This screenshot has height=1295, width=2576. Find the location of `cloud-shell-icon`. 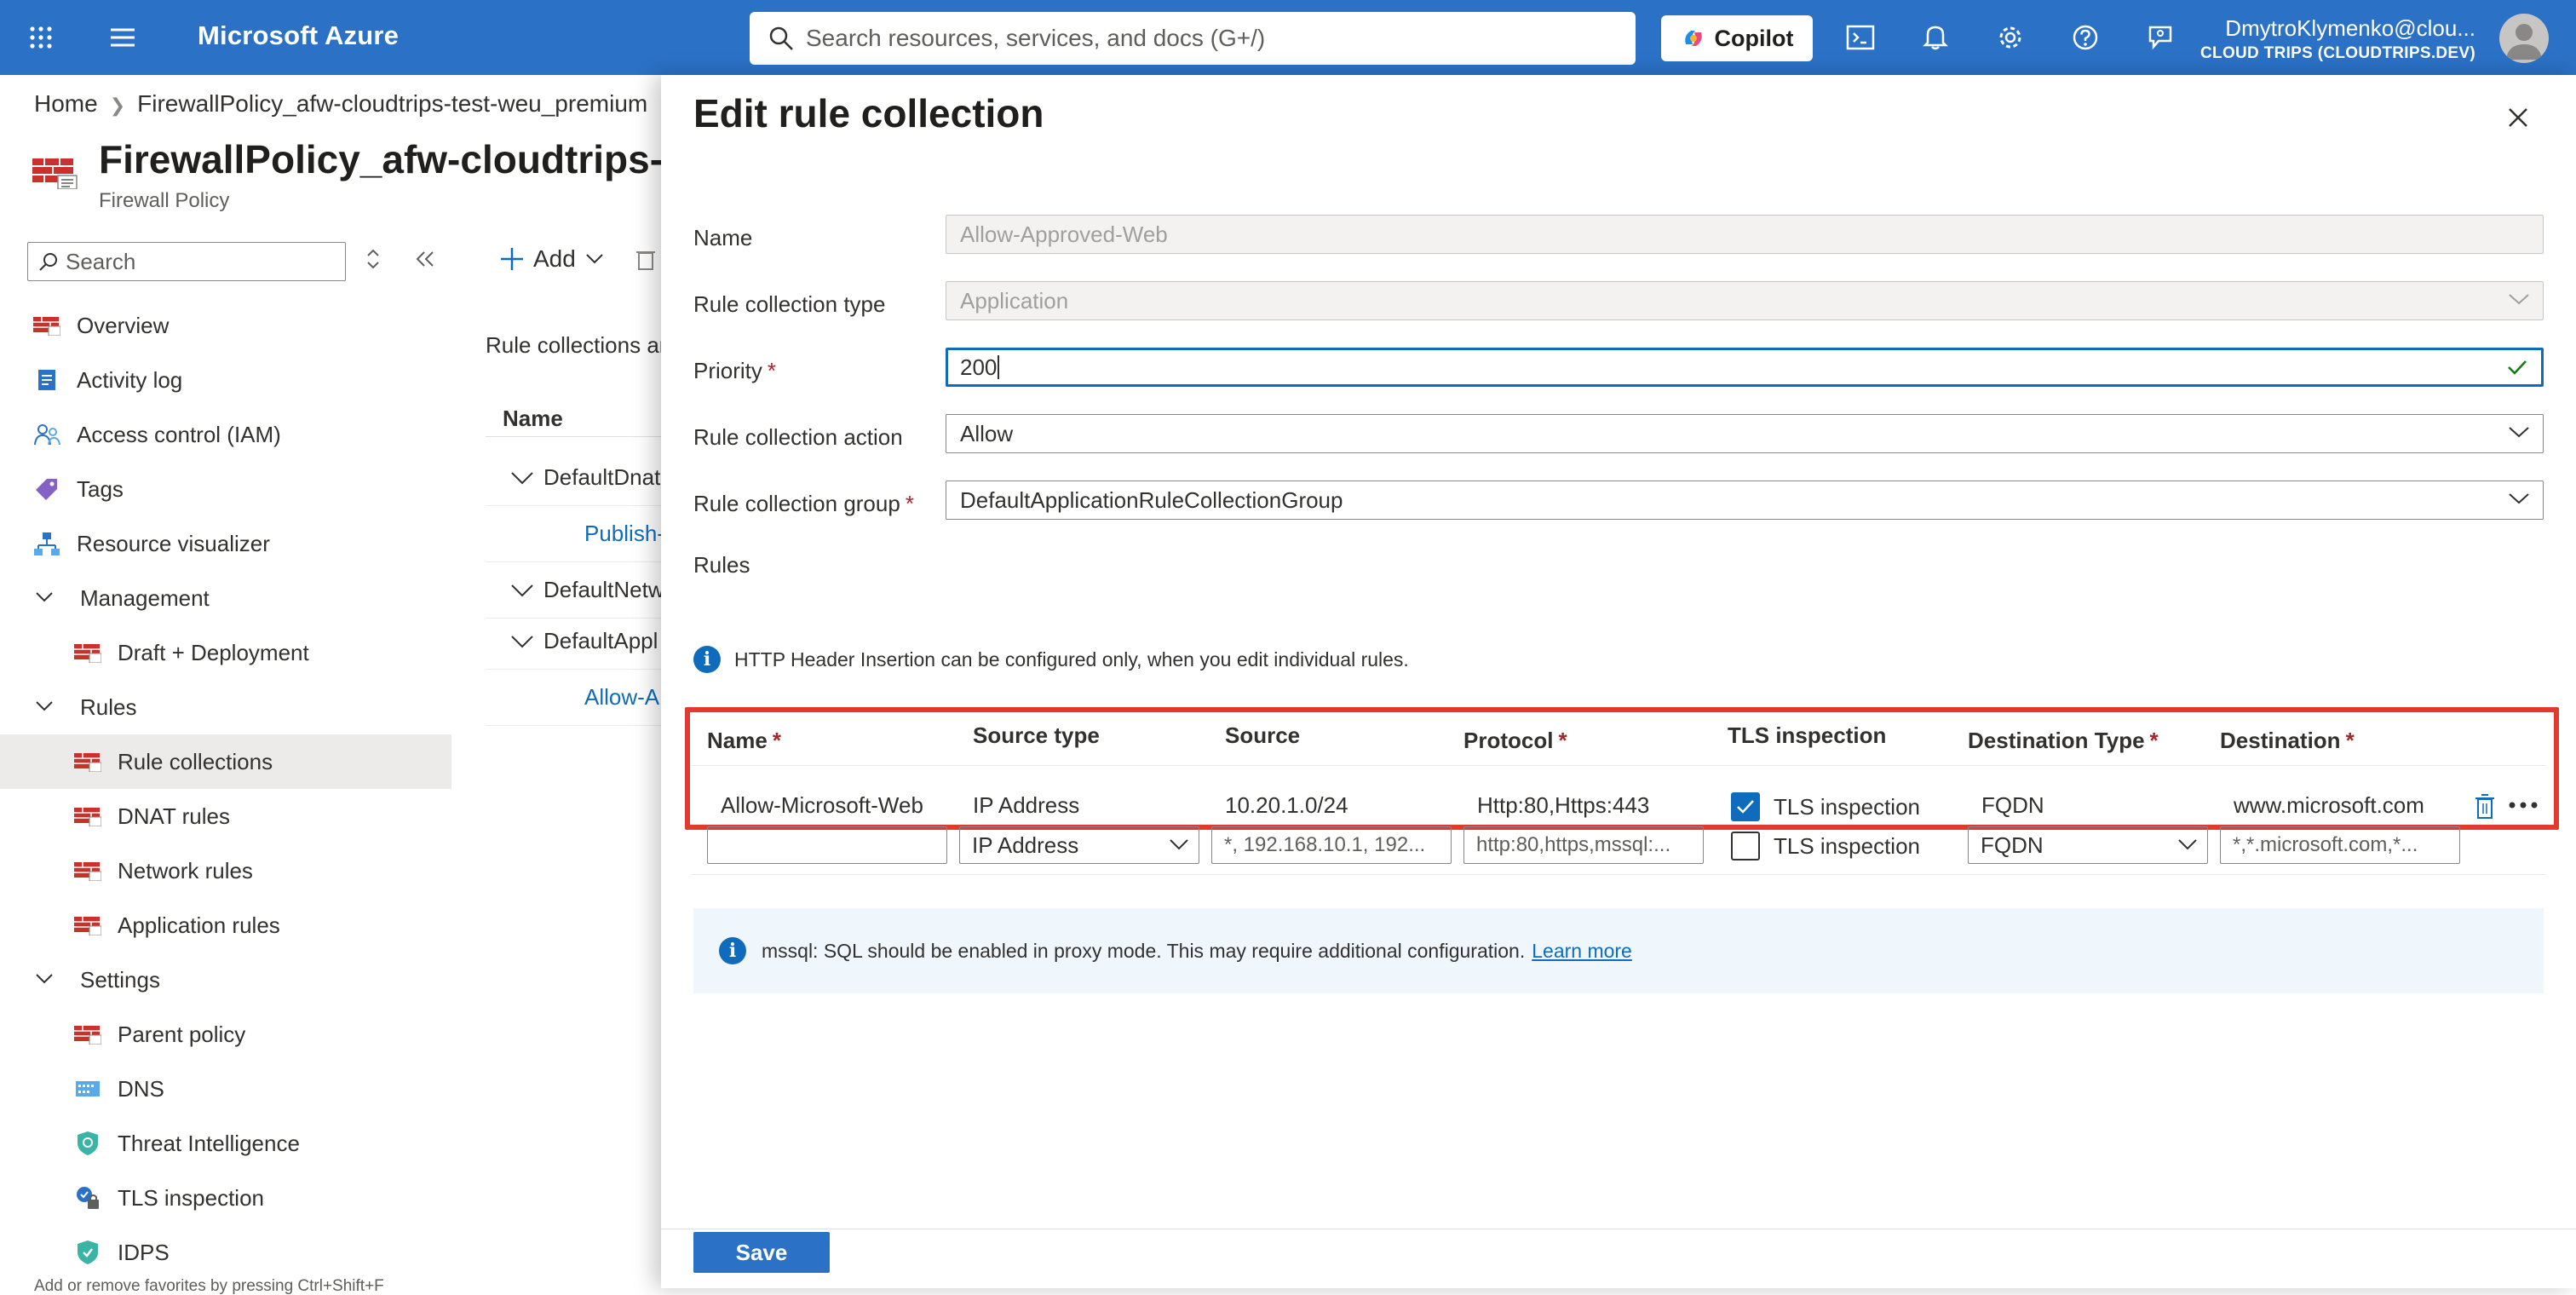

cloud-shell-icon is located at coordinates (1861, 37).